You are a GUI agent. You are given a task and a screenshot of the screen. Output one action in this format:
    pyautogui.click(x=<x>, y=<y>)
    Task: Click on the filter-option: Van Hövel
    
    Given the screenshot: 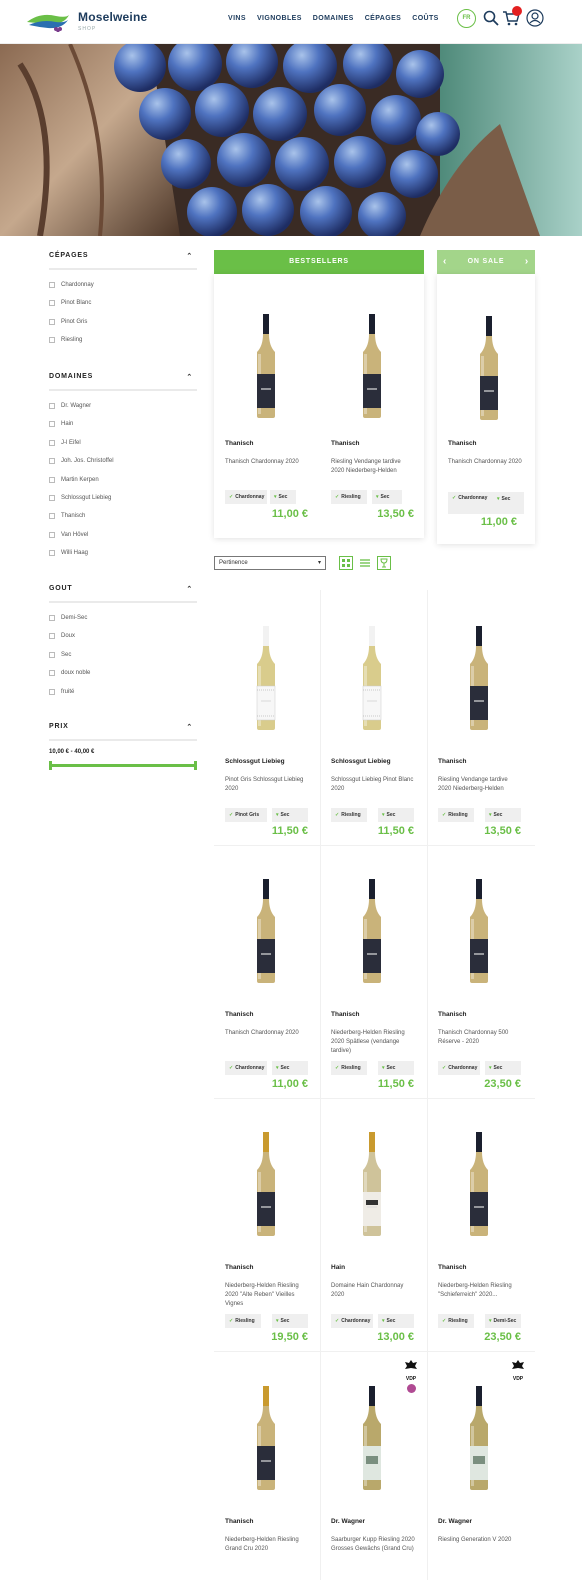 What is the action you would take?
    pyautogui.click(x=123, y=535)
    